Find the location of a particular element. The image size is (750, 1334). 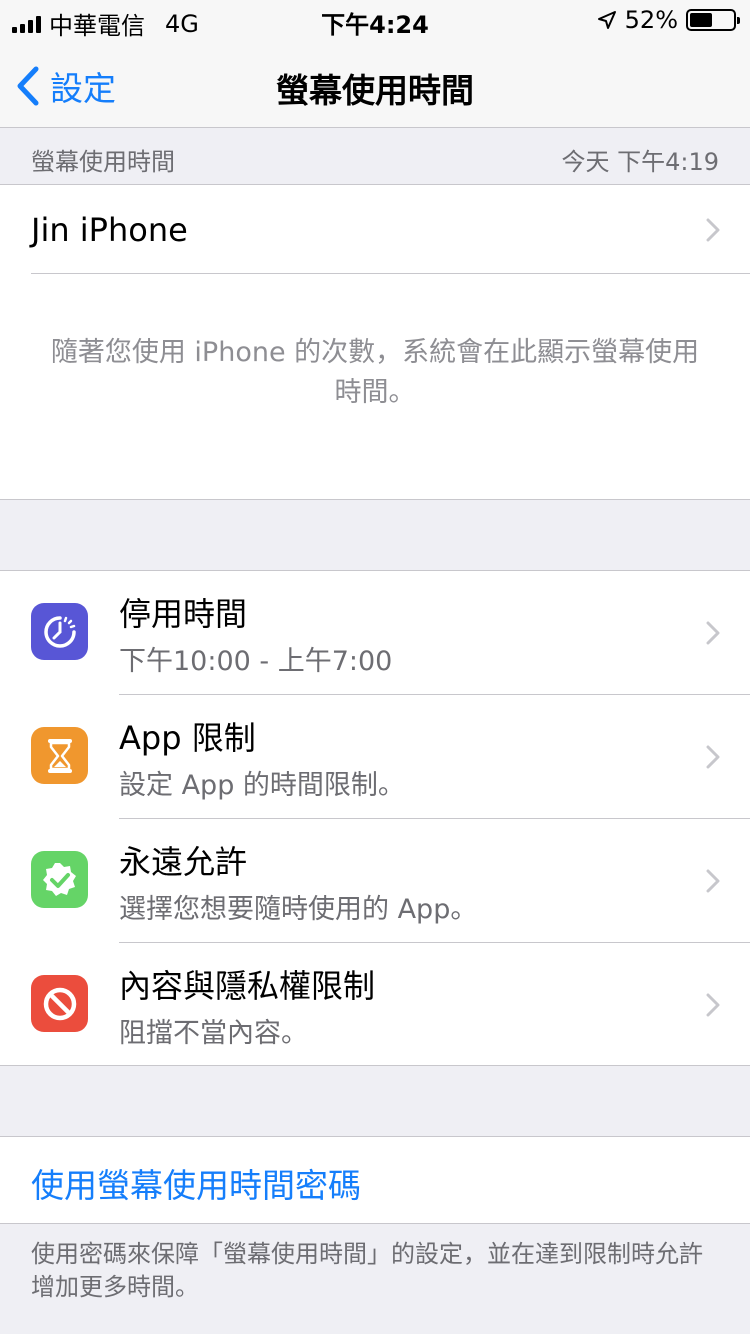

summary-header-label: 螢幕使用時間 is located at coordinates (103, 162).